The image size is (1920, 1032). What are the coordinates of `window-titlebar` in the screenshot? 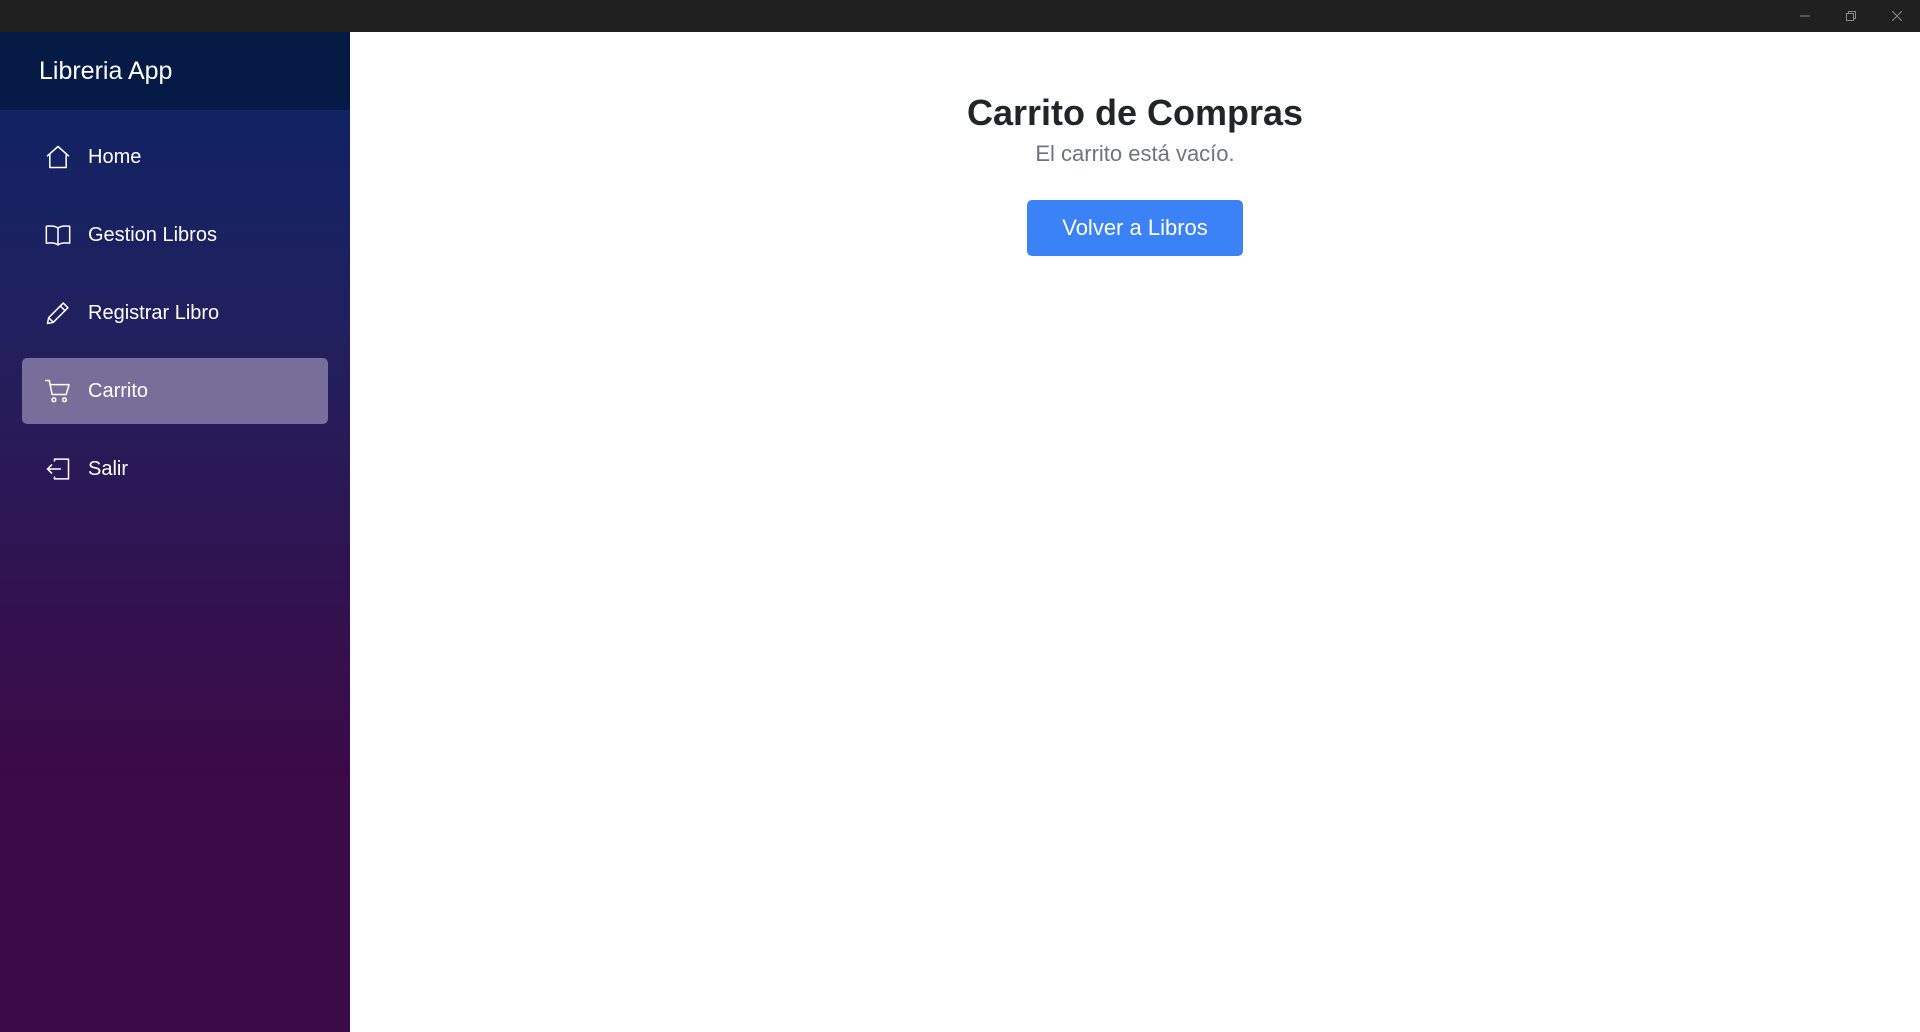 It's located at (960, 16).